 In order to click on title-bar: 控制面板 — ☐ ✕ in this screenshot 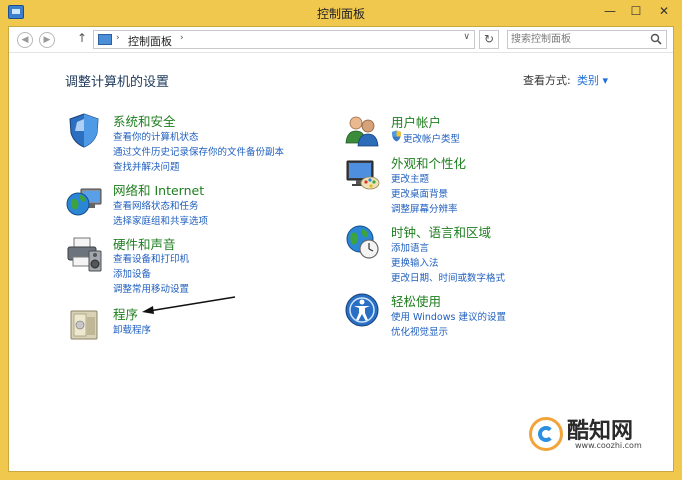, I will do `click(341, 13)`.